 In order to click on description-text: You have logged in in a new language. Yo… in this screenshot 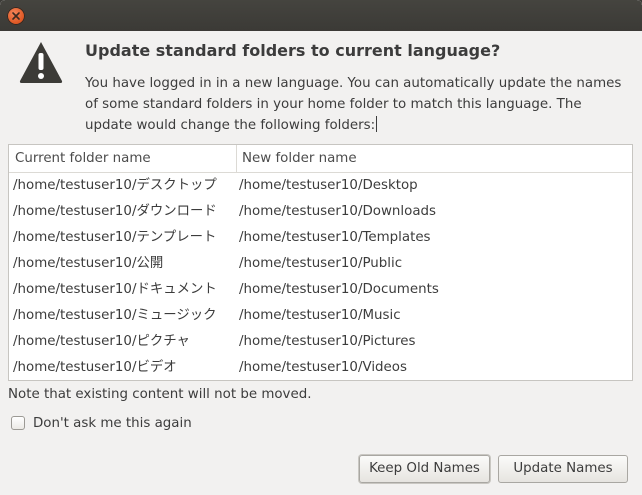, I will do `click(353, 104)`.